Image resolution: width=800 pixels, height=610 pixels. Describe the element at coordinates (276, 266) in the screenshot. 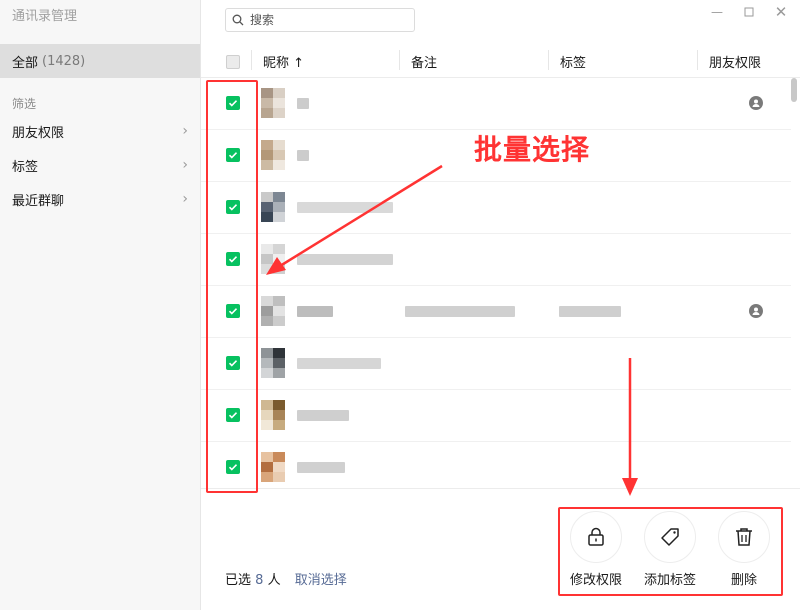

I see `arrow-to-checkboxes-head` at that location.